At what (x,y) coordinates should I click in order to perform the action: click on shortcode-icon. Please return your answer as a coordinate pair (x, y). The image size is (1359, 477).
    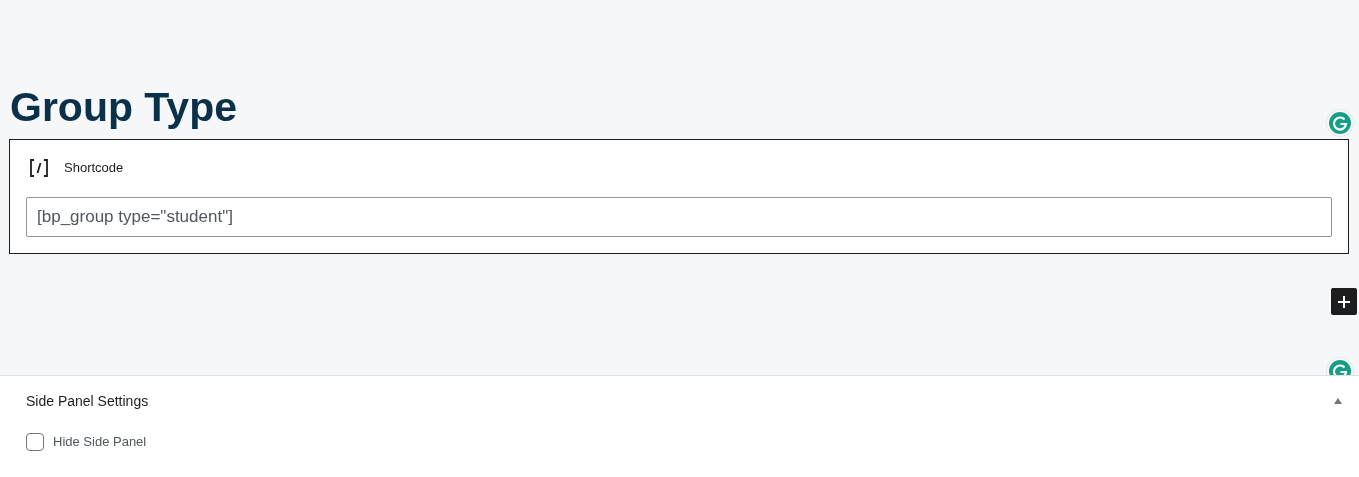
    Looking at the image, I should click on (39, 168).